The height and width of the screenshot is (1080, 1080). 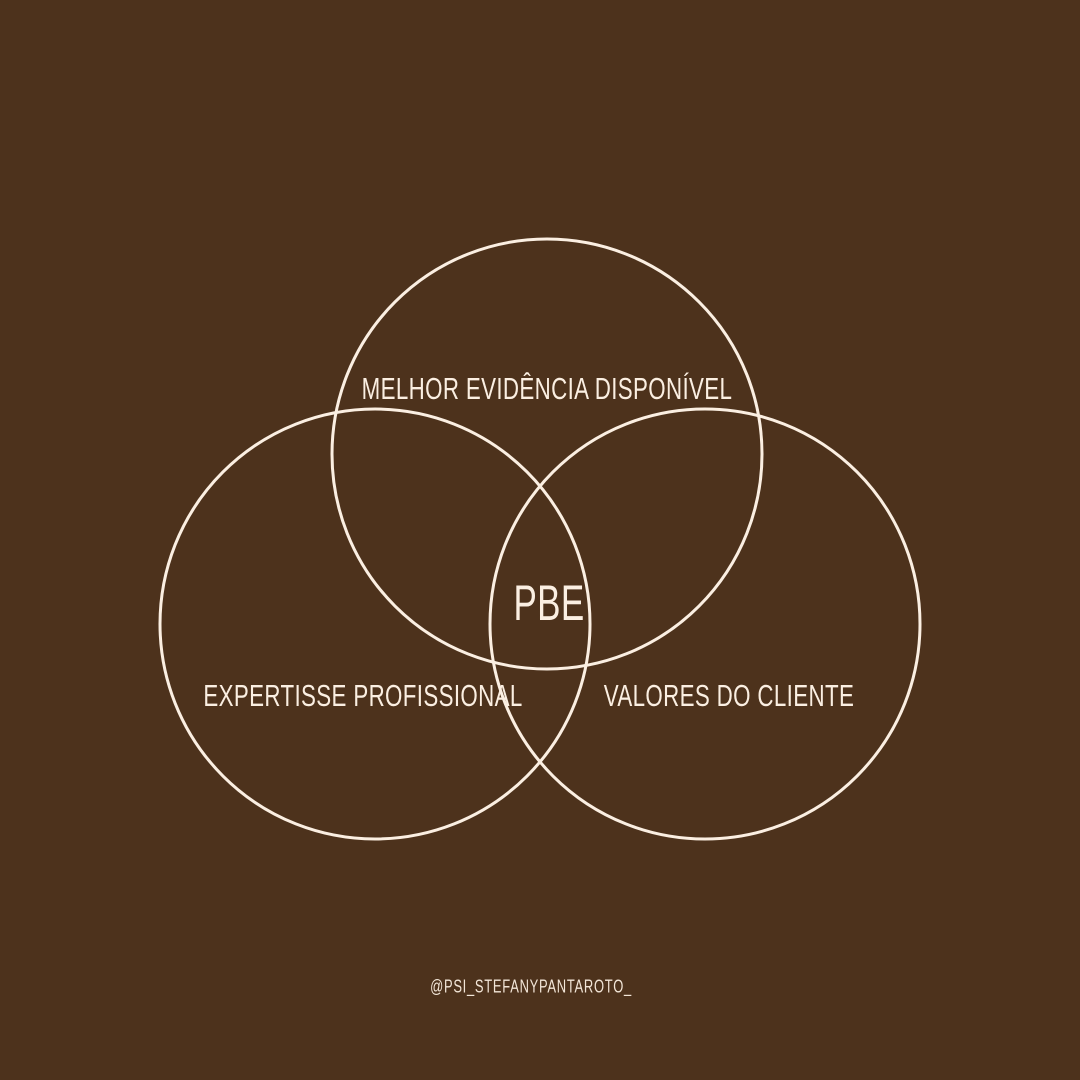 I want to click on right-circle-label: VALORES DO CLIENTE, so click(x=729, y=695).